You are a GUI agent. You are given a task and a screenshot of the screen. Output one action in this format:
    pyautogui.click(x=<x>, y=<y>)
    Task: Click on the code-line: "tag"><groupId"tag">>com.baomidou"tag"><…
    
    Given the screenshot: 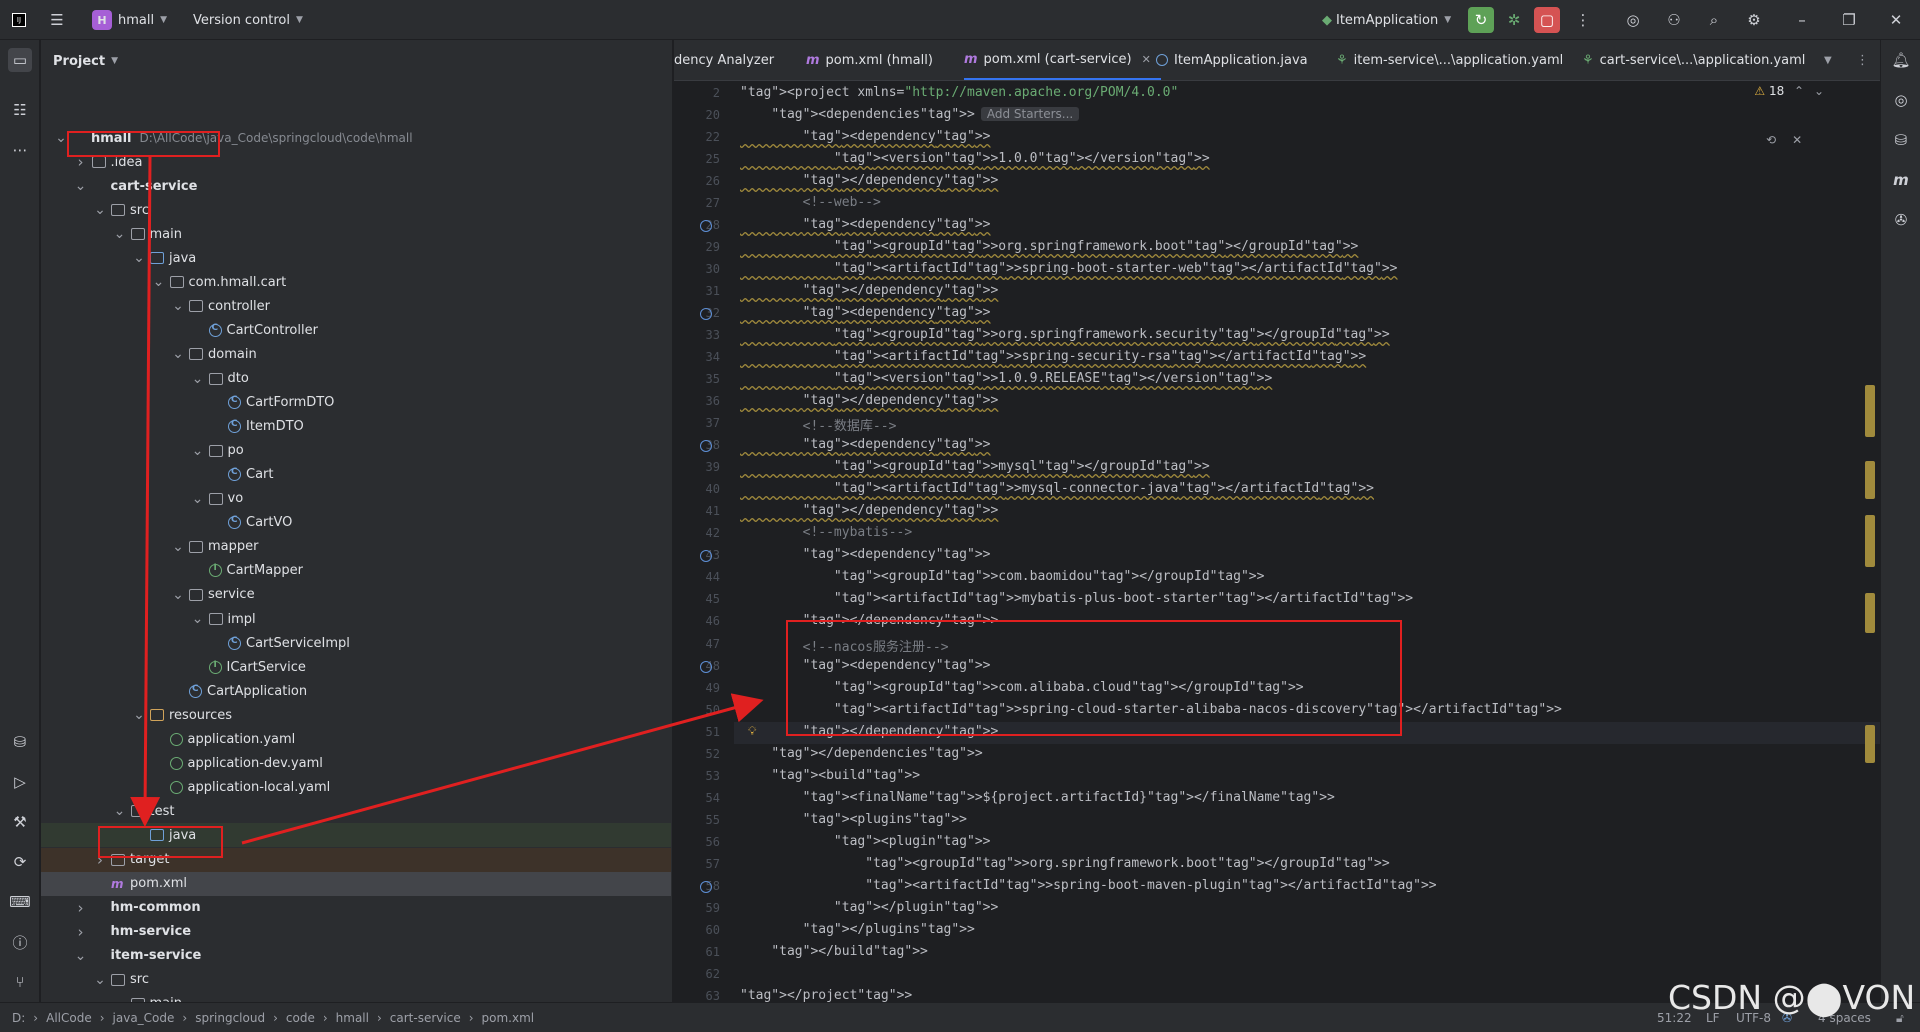 What is the action you would take?
    pyautogui.click(x=1002, y=576)
    